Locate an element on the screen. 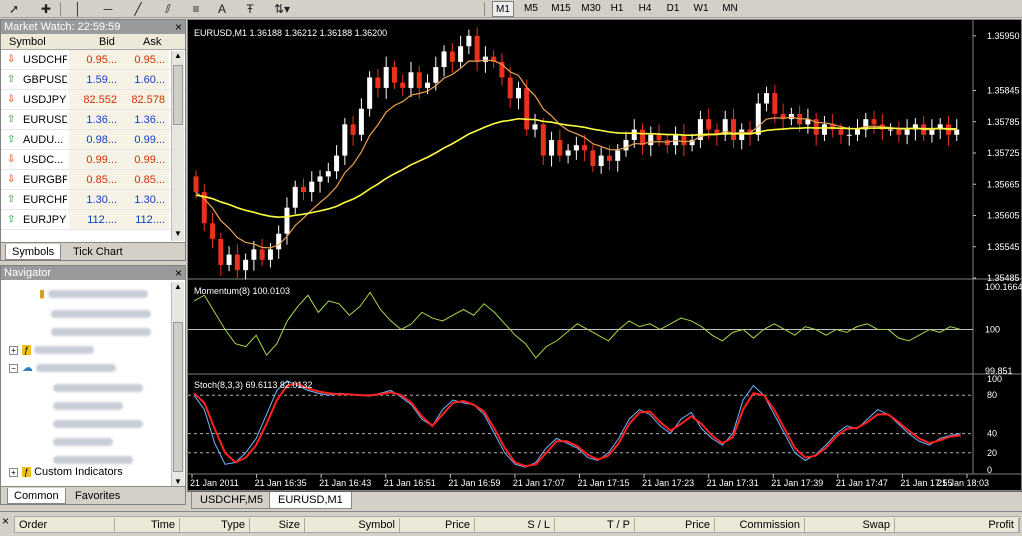  nav-item-blurred: ▮ is located at coordinates (94, 294).